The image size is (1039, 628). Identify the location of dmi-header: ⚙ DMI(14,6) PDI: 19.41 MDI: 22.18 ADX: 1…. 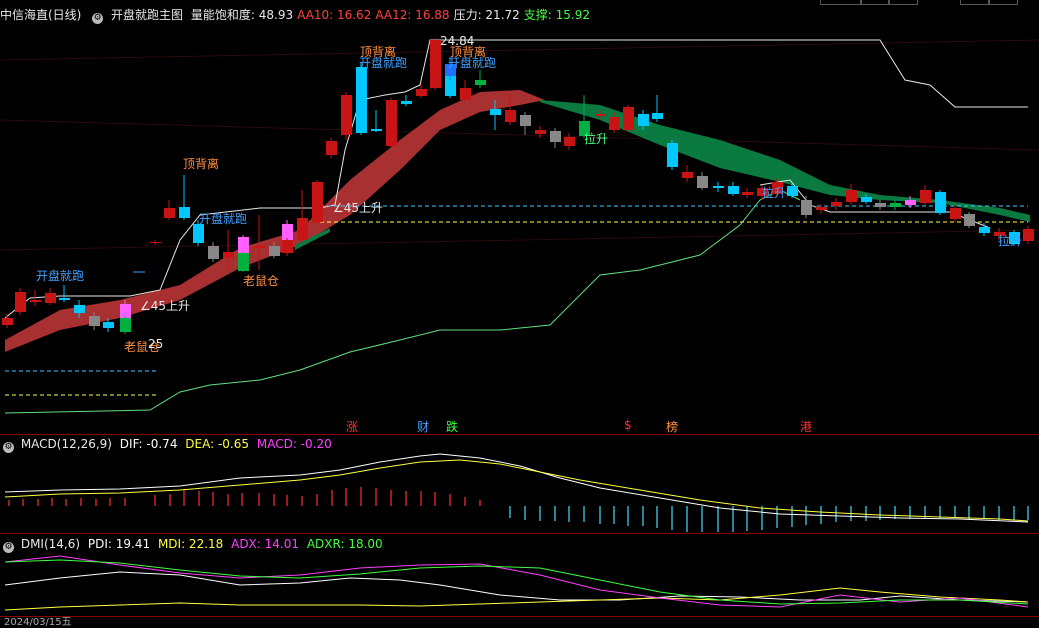
(191, 545).